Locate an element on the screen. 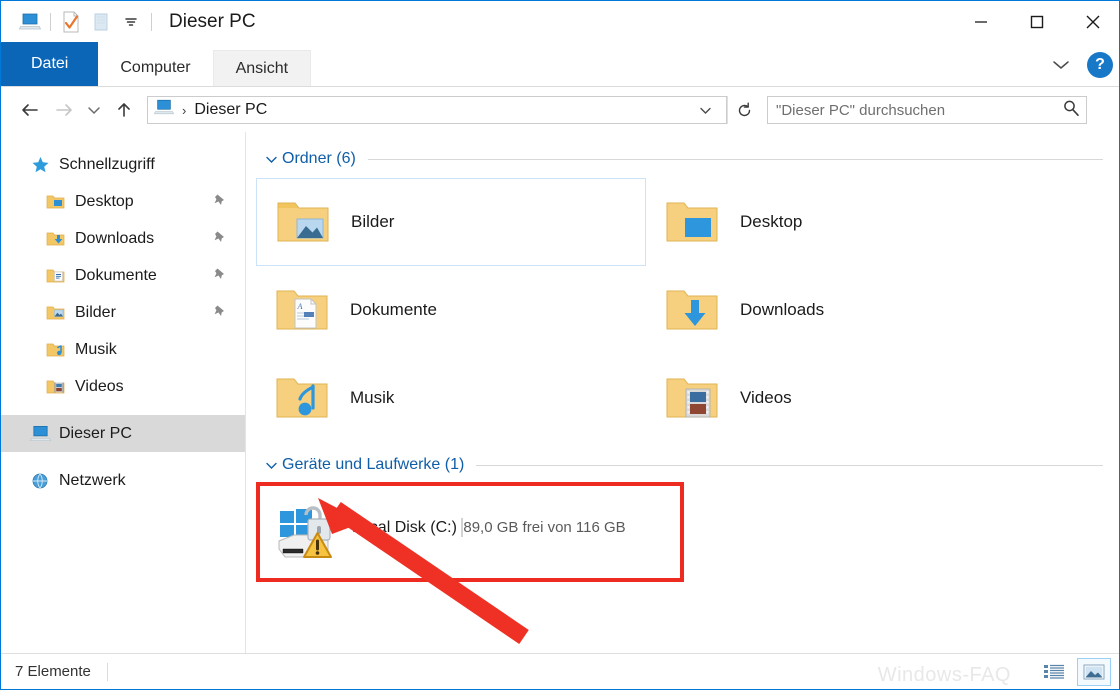 Image resolution: width=1120 pixels, height=690 pixels. sidebar-item-label: Downloads is located at coordinates (115, 238).